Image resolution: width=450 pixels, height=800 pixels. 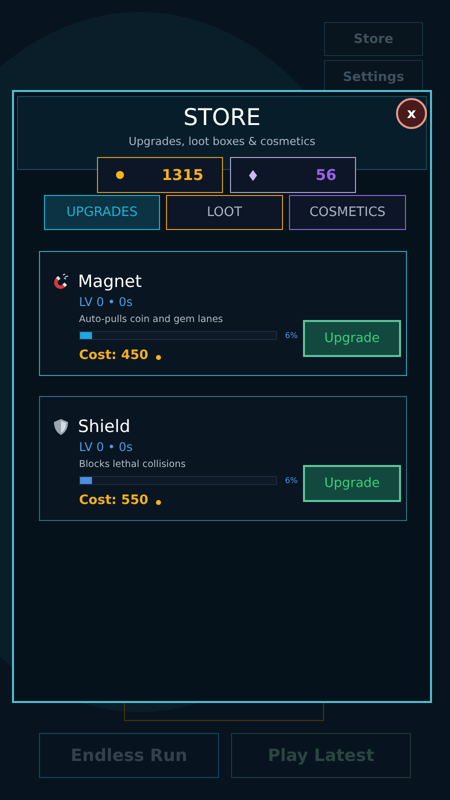 I want to click on shield-icon, so click(x=61, y=427).